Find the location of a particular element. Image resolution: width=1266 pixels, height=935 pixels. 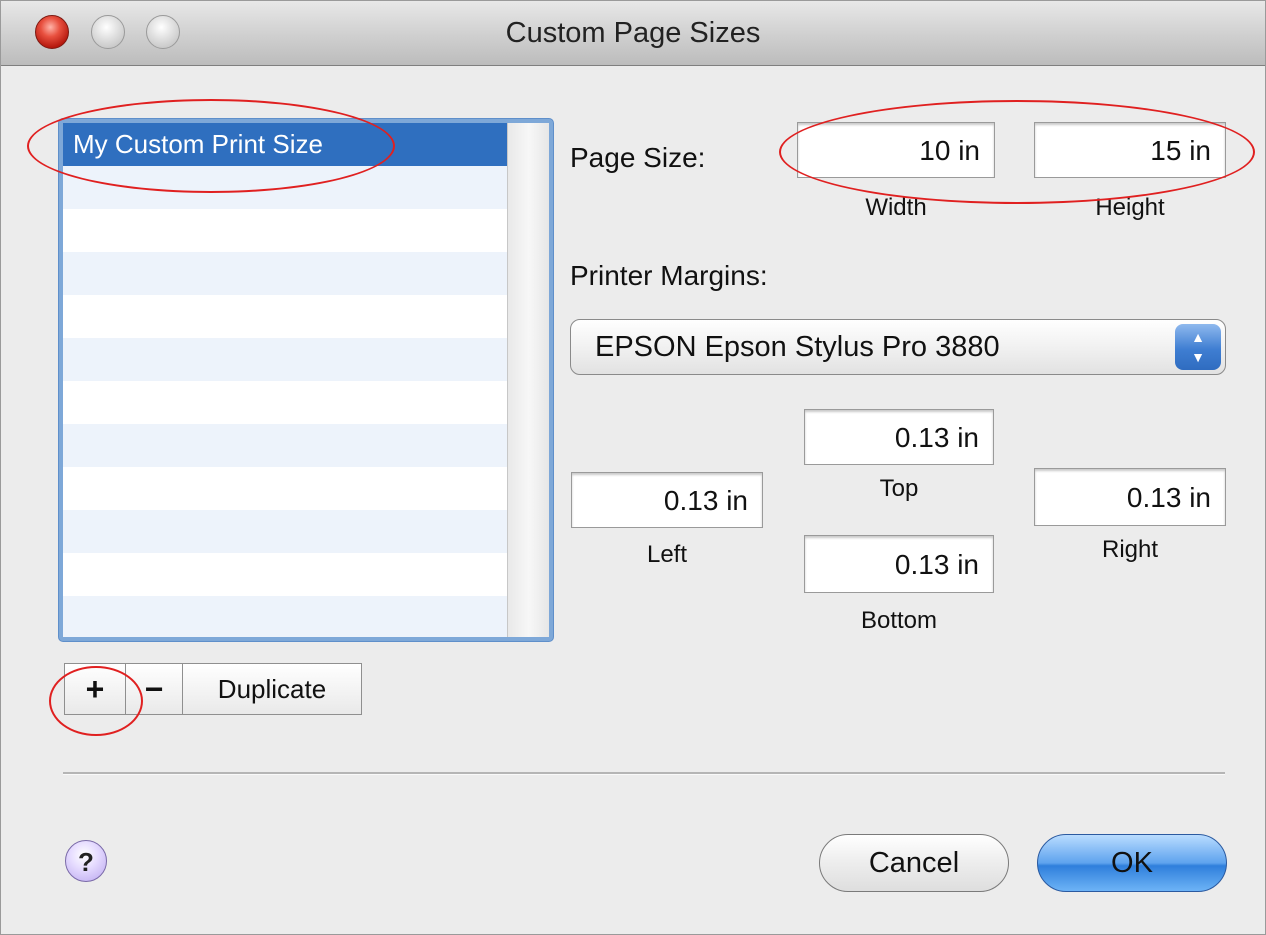

left-margin-field: 0.13 in is located at coordinates (667, 500).